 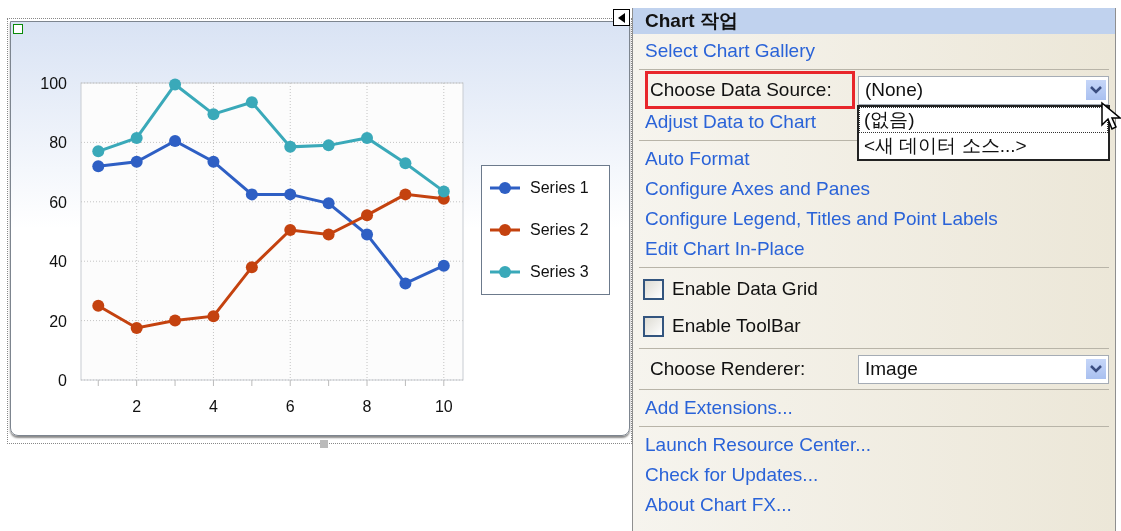 I want to click on left-triangle-icon, so click(x=621, y=17).